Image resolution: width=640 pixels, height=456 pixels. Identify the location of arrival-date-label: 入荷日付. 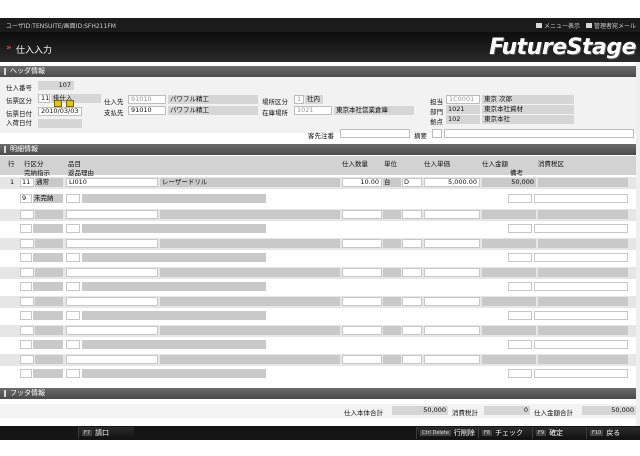
(19, 123).